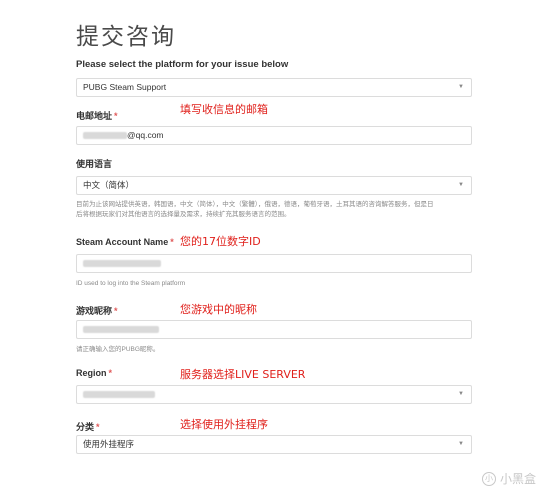  I want to click on steam-account-label: Steam Account Name *, so click(125, 242).